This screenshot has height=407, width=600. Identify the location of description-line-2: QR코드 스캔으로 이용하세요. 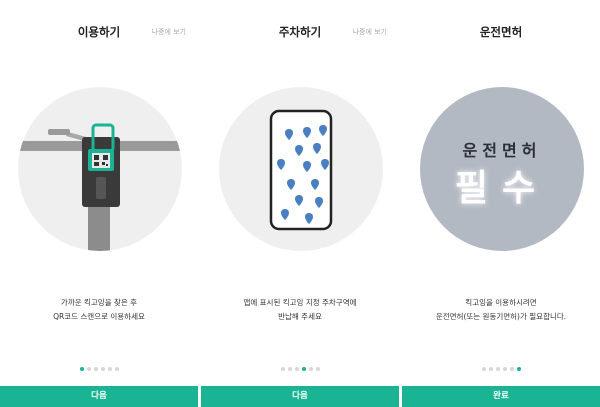
(99, 316).